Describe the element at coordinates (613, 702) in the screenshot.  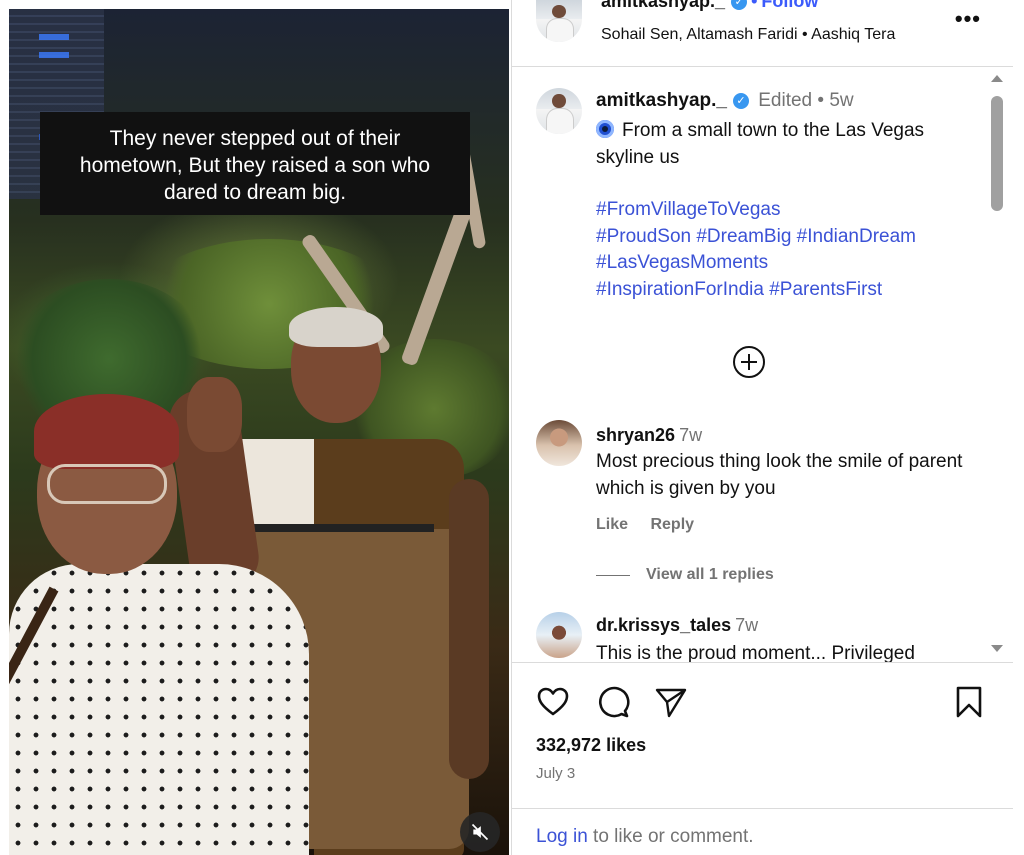
I see `comment-icon` at that location.